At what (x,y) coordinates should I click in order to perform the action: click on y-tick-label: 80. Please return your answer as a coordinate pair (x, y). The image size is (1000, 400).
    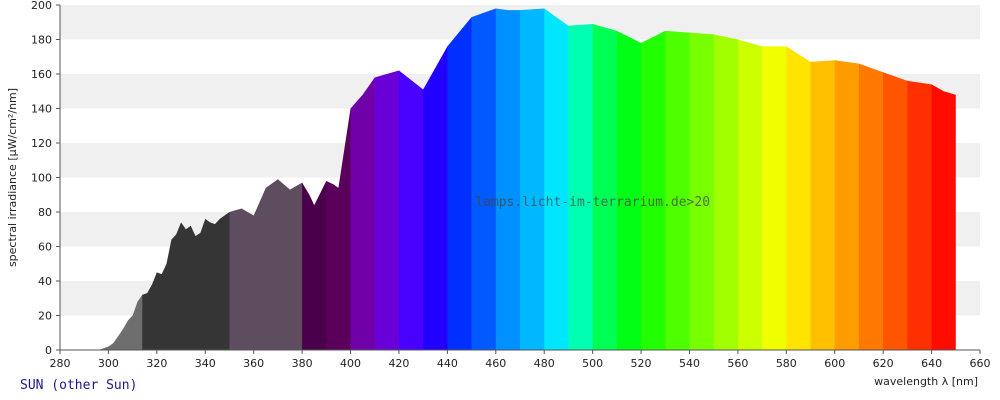
    Looking at the image, I should click on (45, 212).